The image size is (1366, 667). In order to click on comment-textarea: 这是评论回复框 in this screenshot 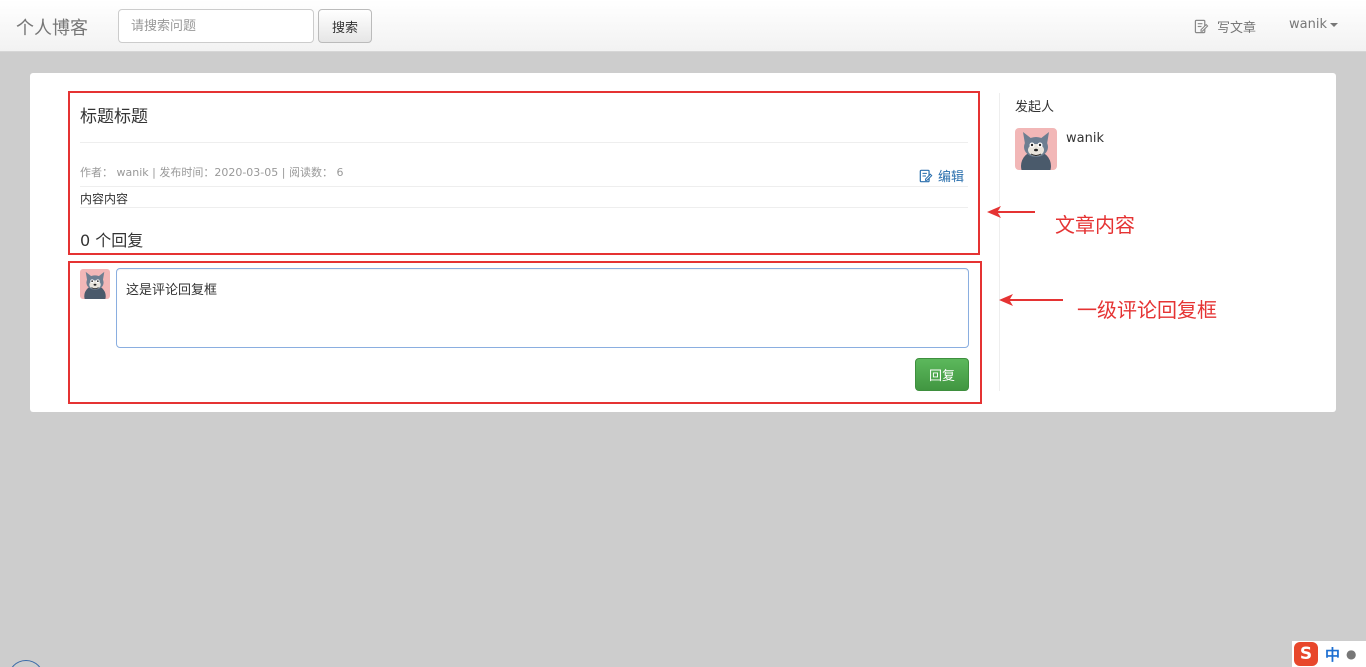, I will do `click(542, 308)`.